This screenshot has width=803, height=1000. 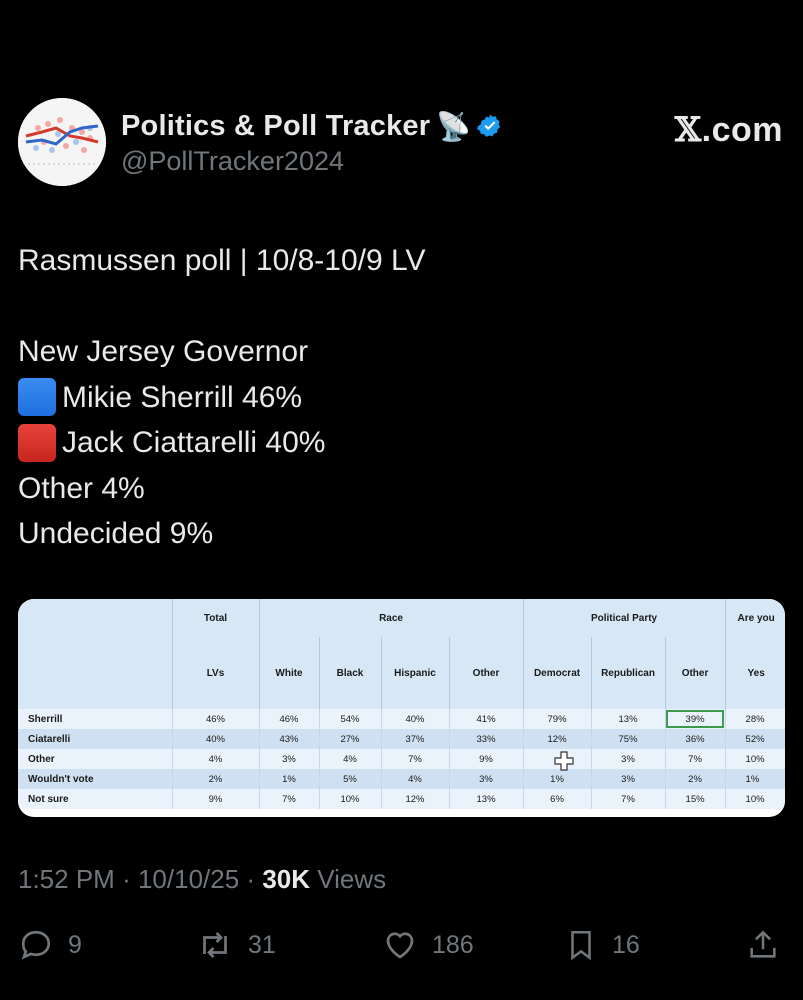 I want to click on table-row: Other 4% 3% 4% 7% 9% 3% 7% 10%, so click(x=401, y=759).